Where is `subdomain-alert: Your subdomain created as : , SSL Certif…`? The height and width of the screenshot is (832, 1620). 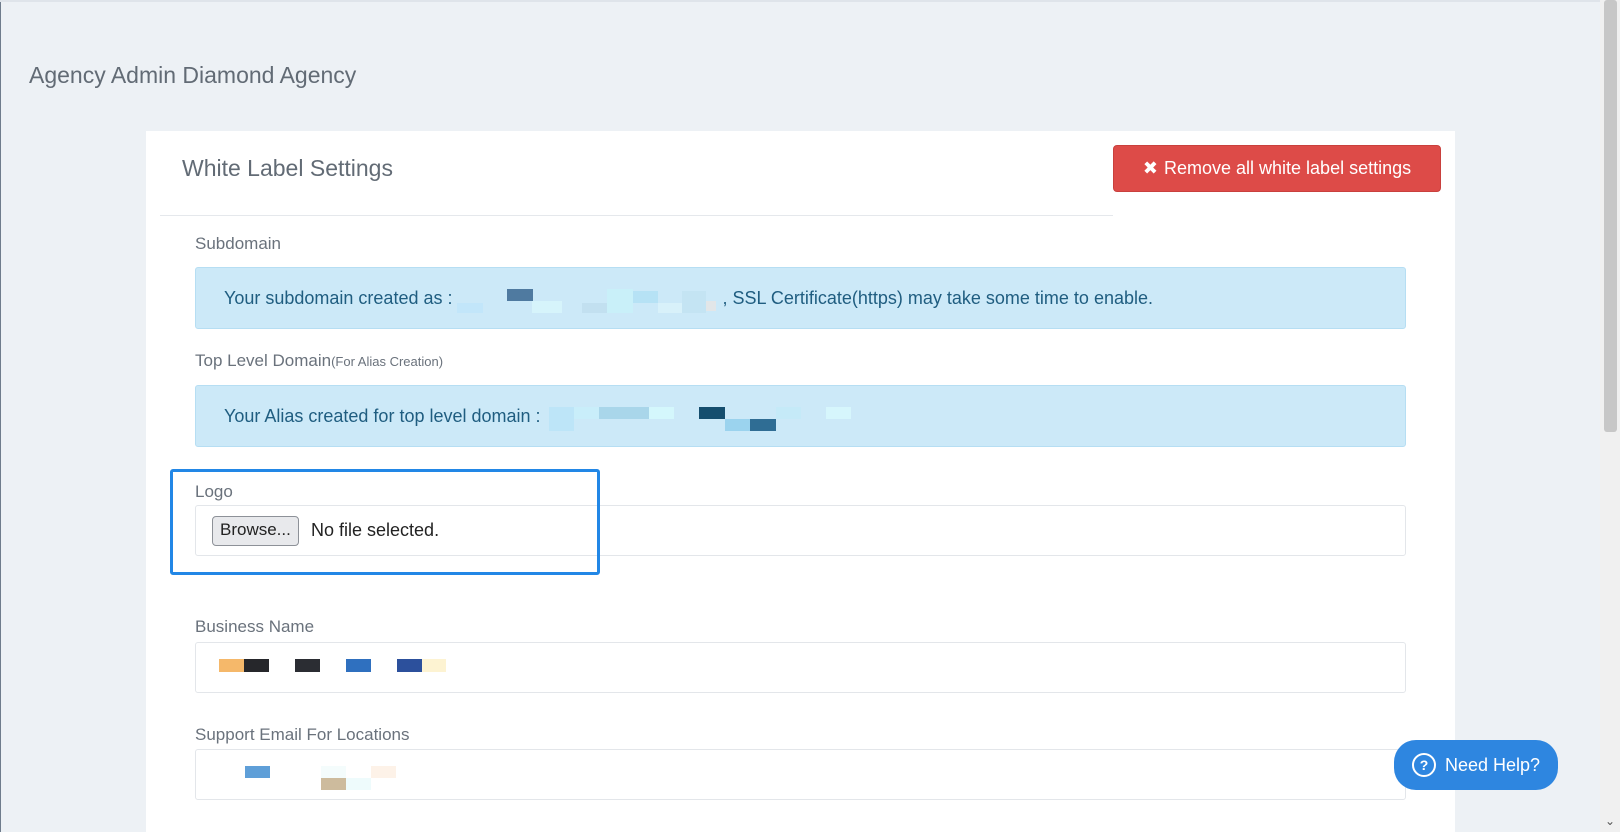 subdomain-alert: Your subdomain created as : , SSL Certif… is located at coordinates (800, 298).